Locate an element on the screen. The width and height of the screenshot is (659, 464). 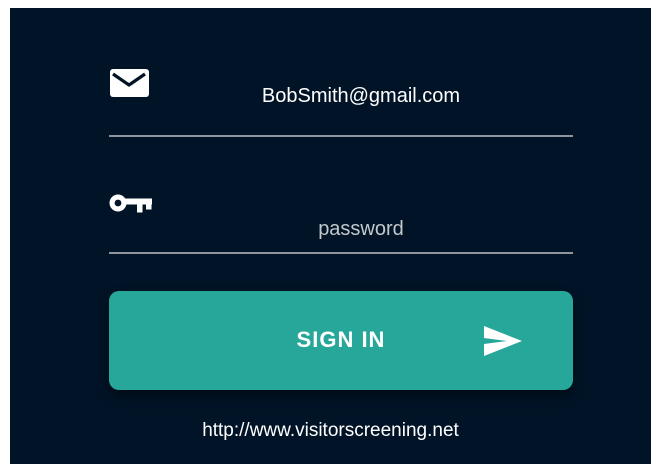
password-field is located at coordinates (341, 218).